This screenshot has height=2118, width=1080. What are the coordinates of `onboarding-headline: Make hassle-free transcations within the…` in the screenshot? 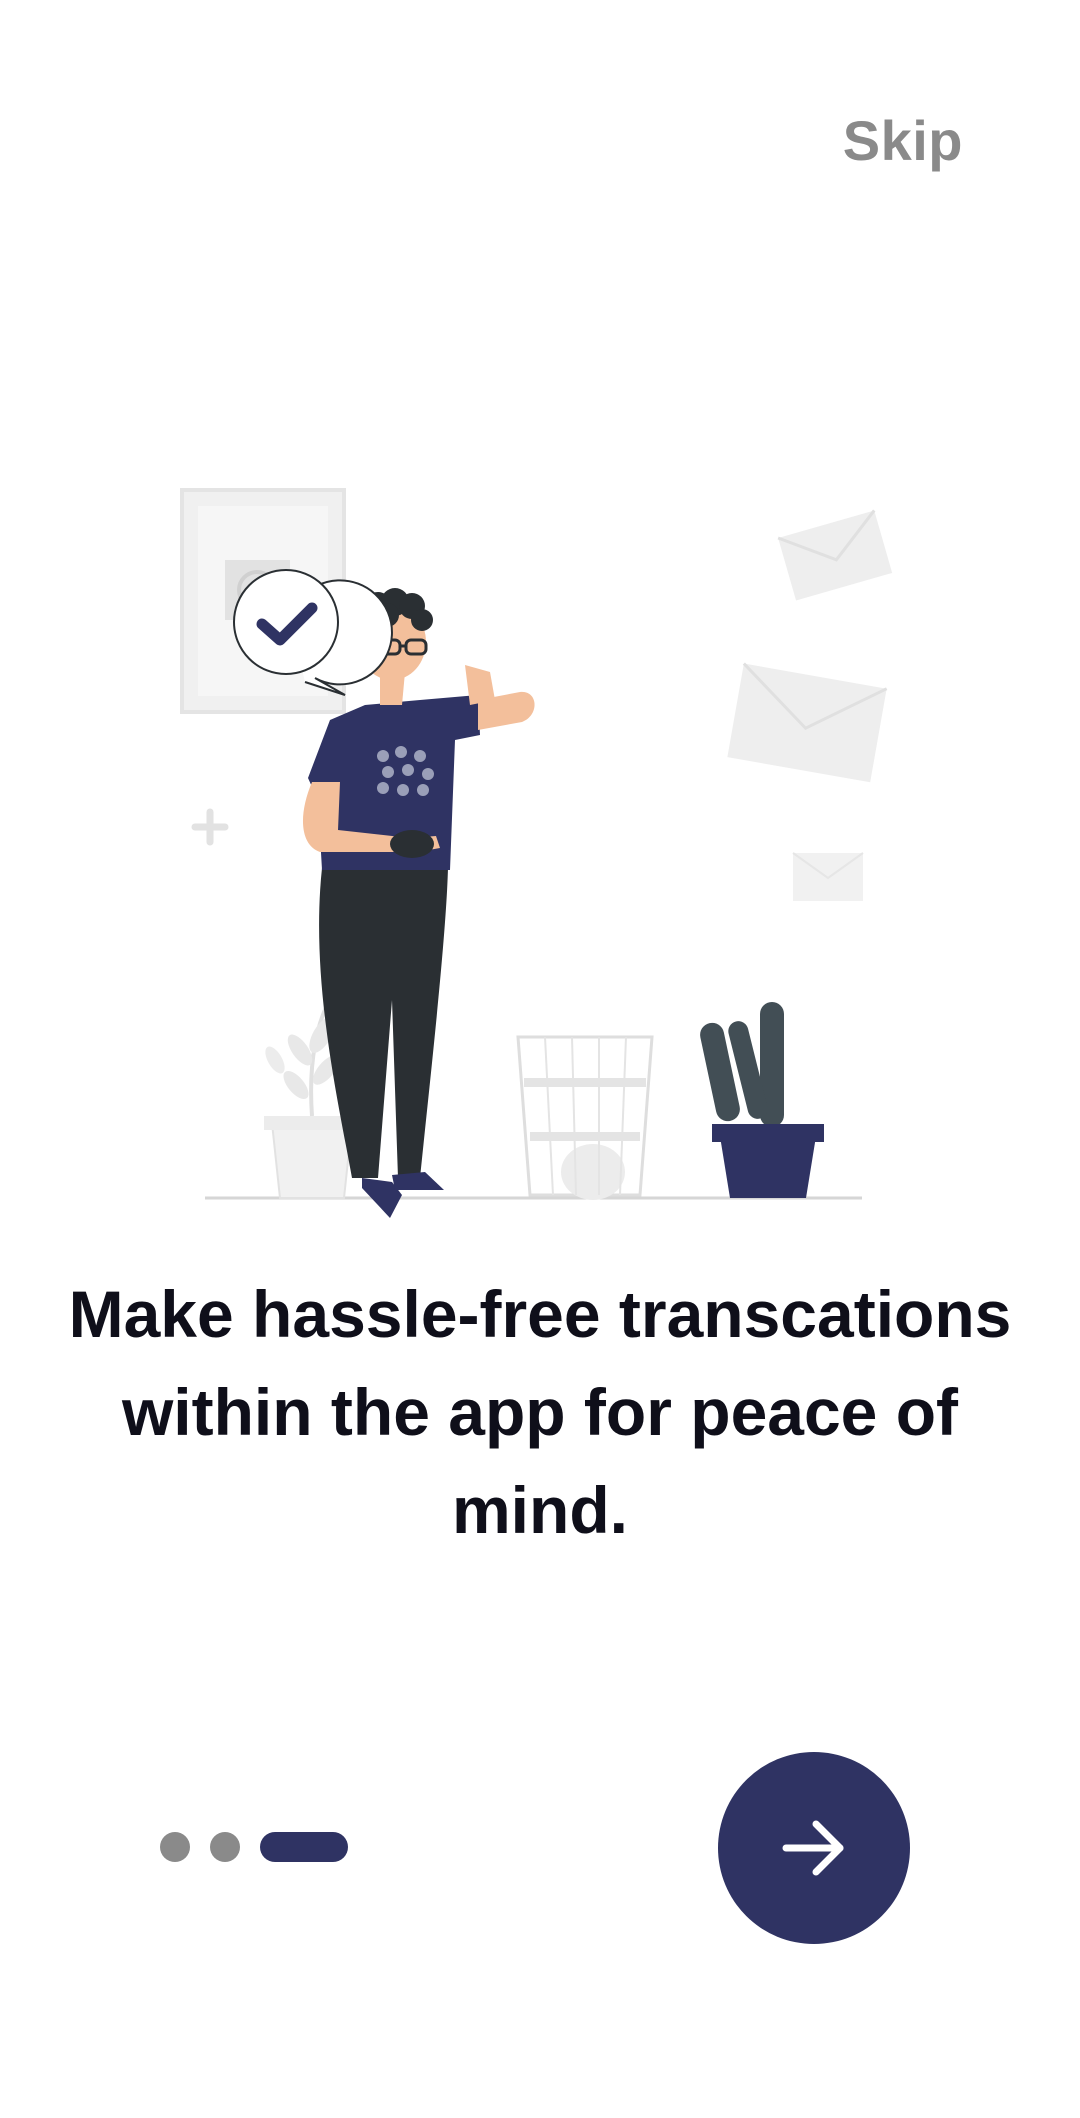 It's located at (540, 1412).